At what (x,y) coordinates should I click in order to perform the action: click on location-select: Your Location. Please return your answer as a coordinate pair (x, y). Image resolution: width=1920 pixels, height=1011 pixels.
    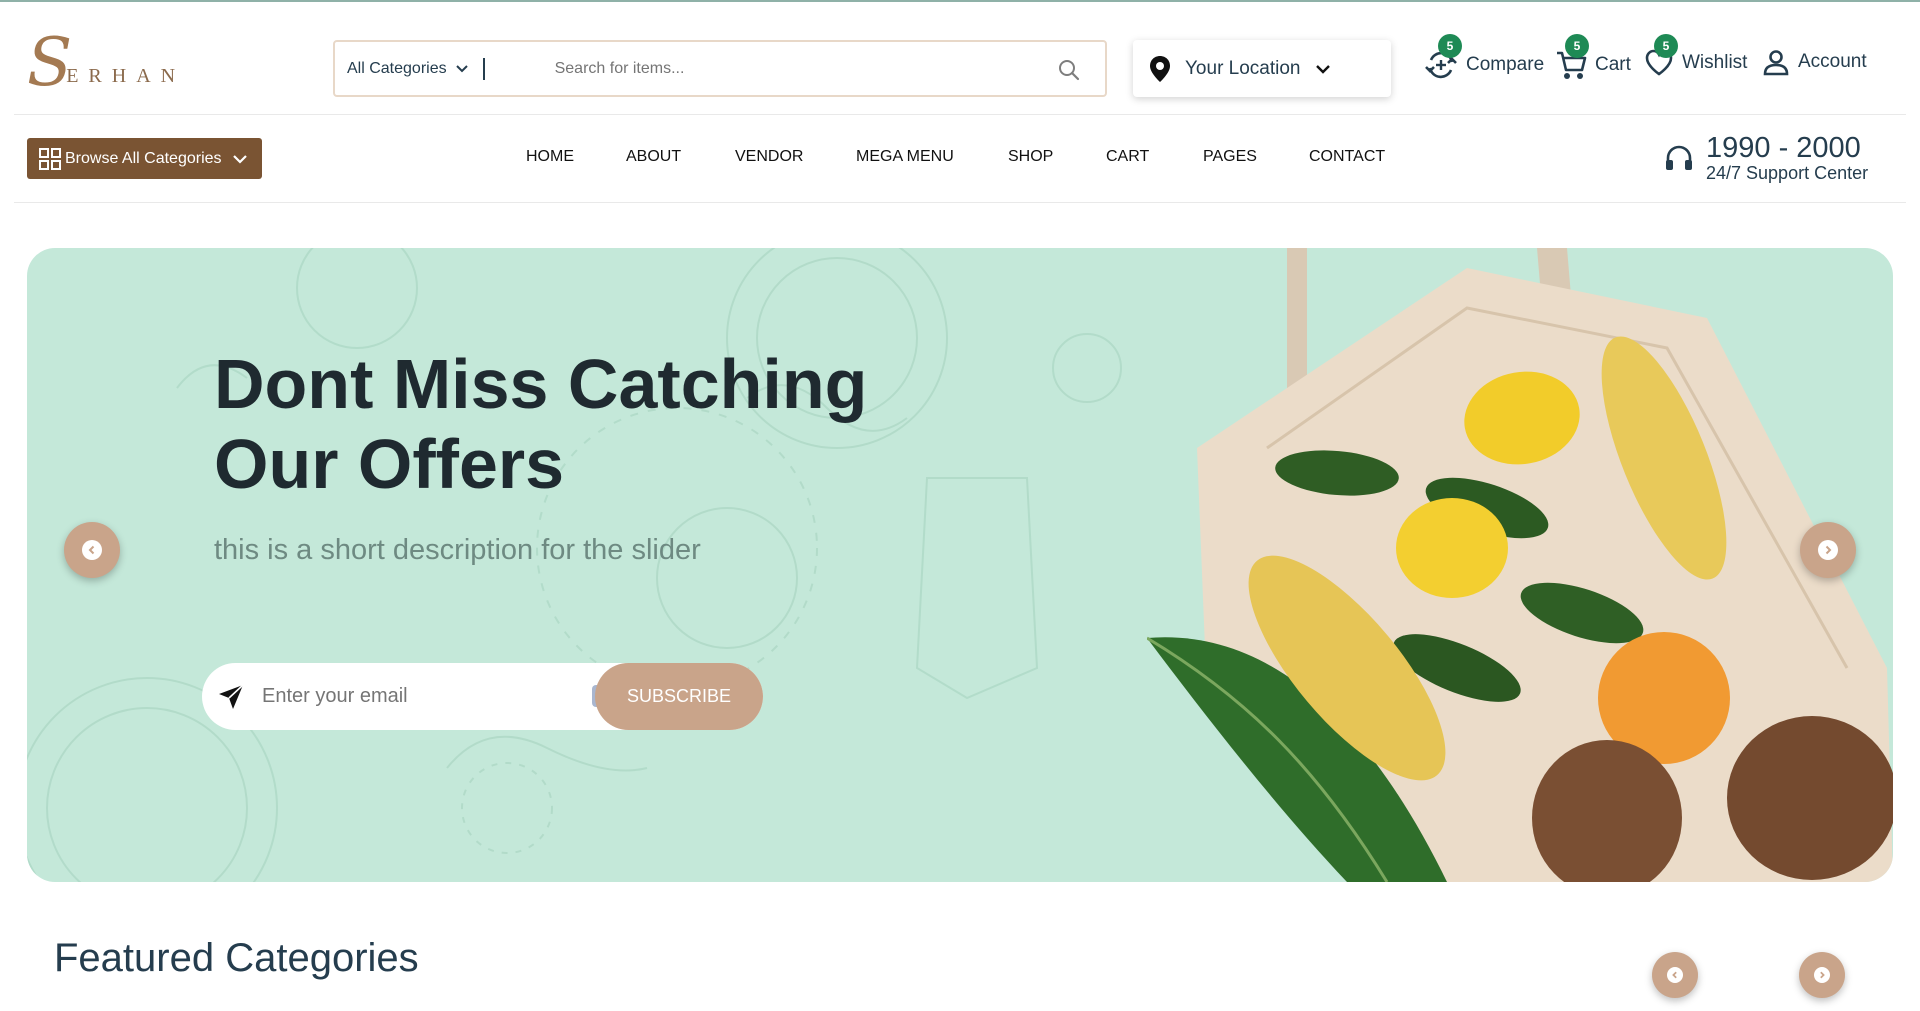
    Looking at the image, I should click on (1262, 68).